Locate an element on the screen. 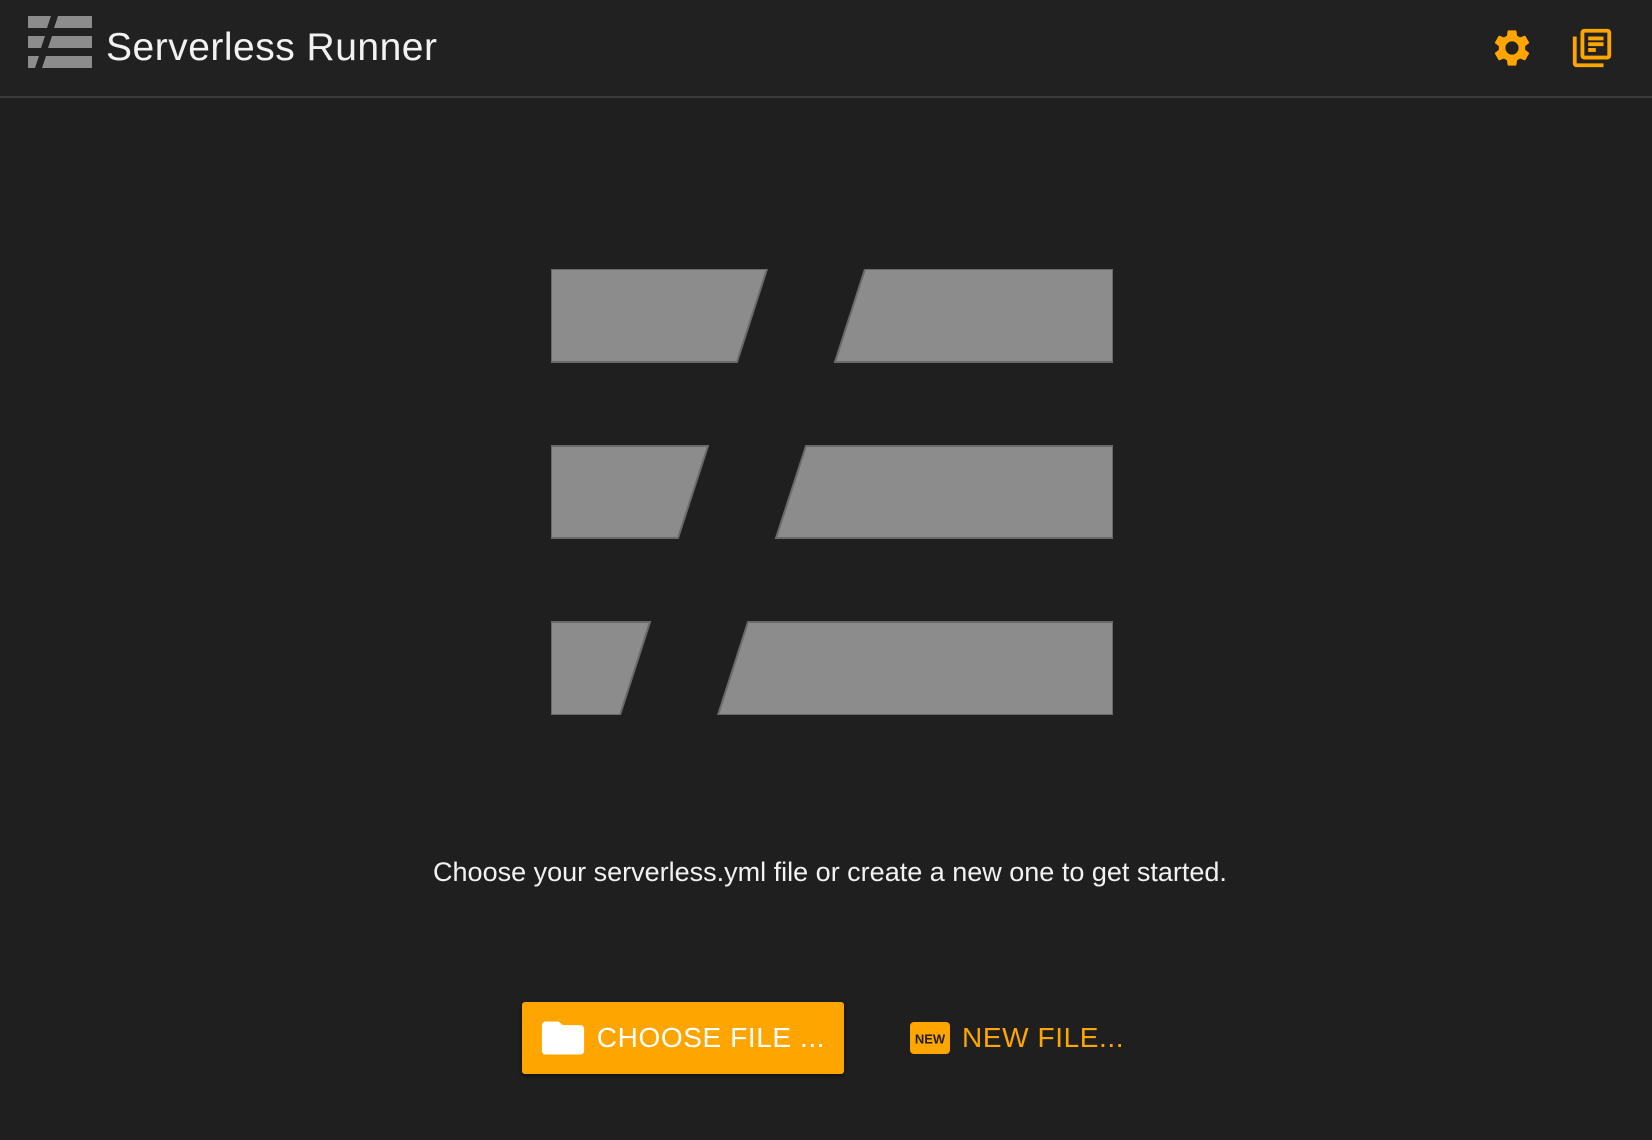  library-books-icon is located at coordinates (1592, 48).